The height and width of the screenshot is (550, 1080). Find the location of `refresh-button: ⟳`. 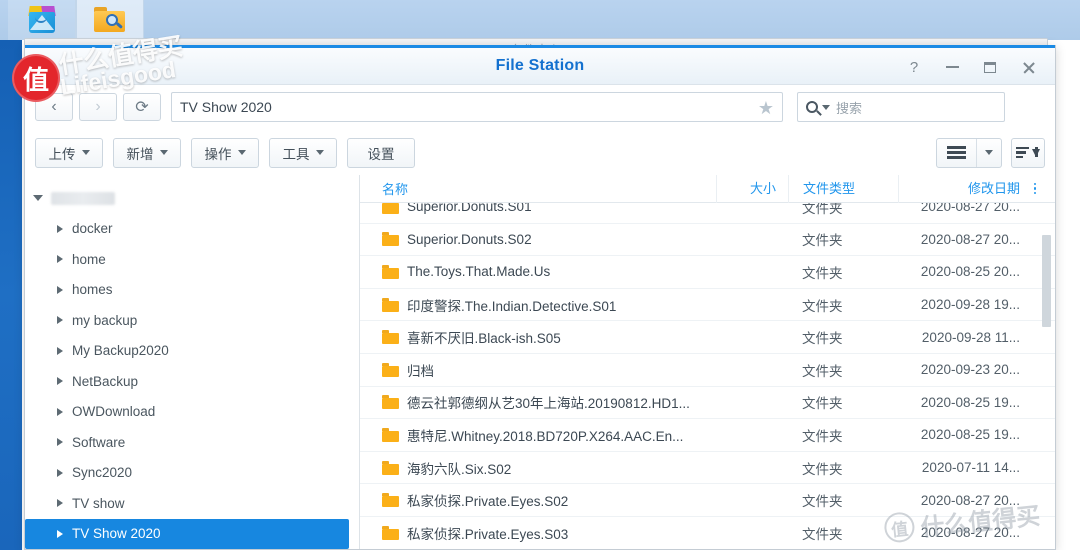

refresh-button: ⟳ is located at coordinates (142, 107).